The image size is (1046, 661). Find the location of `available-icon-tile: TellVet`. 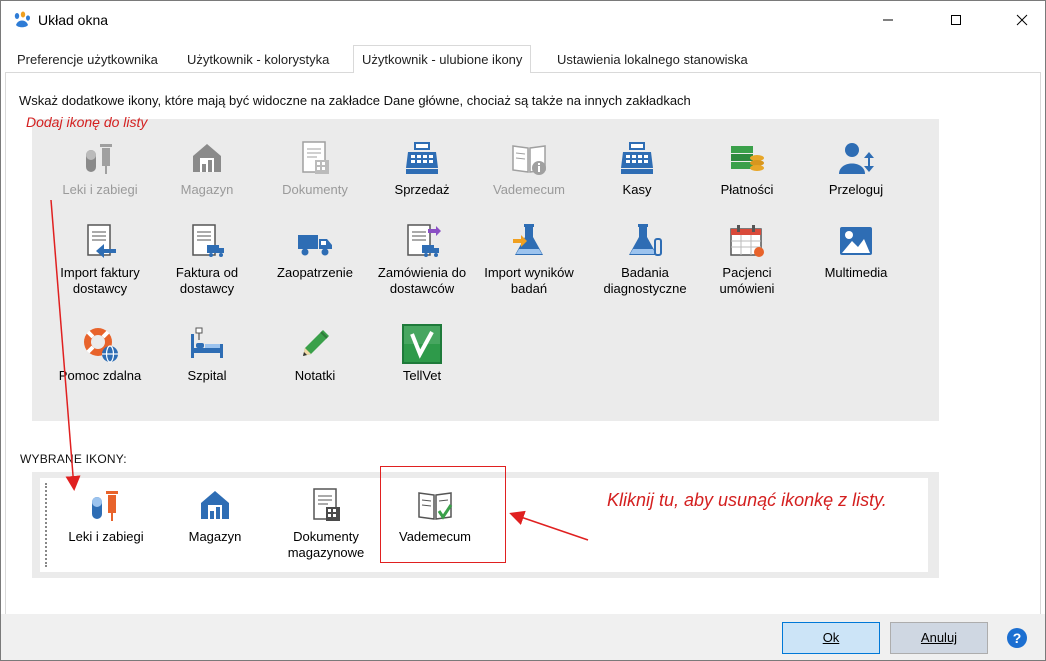

available-icon-tile: TellVet is located at coordinates (422, 354).